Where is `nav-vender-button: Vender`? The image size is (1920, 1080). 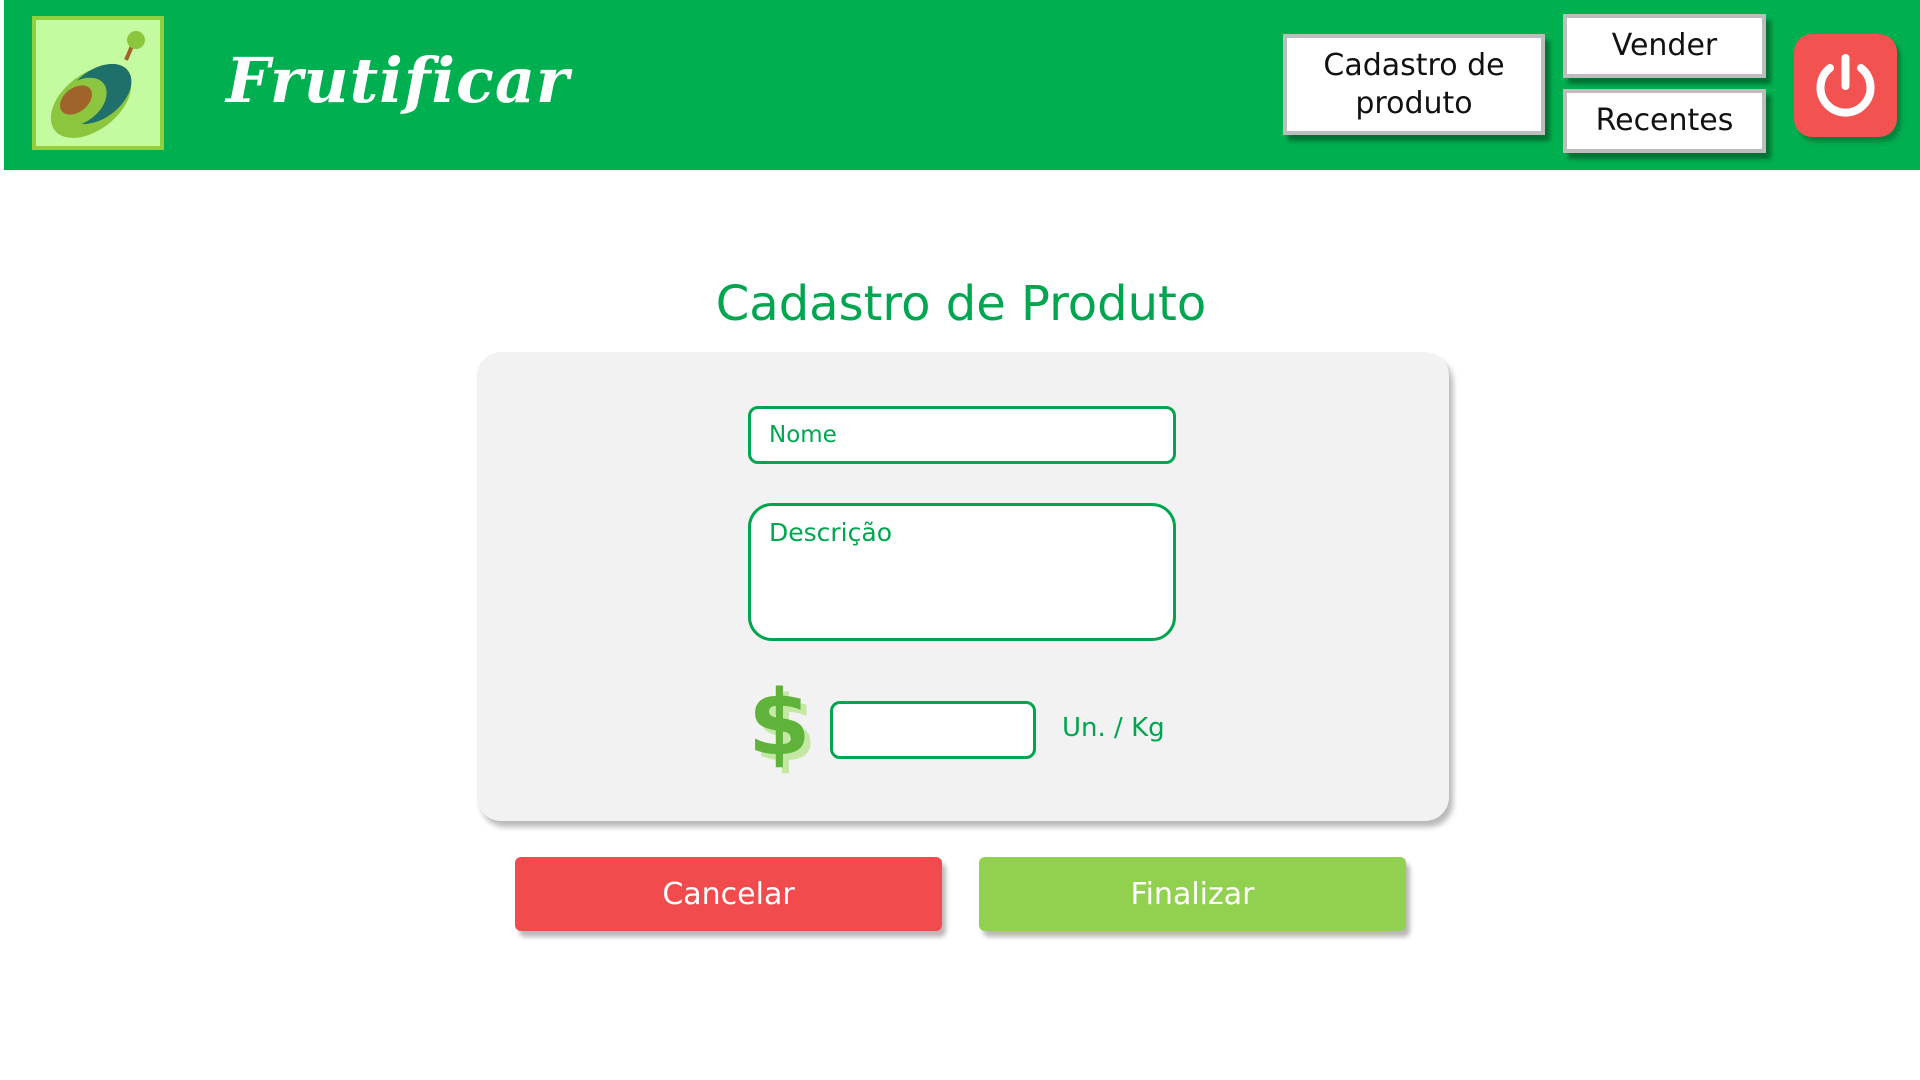 nav-vender-button: Vender is located at coordinates (1664, 46).